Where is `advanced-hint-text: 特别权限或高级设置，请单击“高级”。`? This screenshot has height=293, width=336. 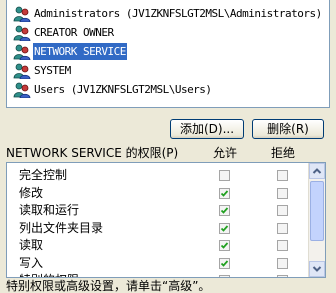 advanced-hint-text: 特别权限或高级设置，请单击“高级”。 is located at coordinates (108, 286).